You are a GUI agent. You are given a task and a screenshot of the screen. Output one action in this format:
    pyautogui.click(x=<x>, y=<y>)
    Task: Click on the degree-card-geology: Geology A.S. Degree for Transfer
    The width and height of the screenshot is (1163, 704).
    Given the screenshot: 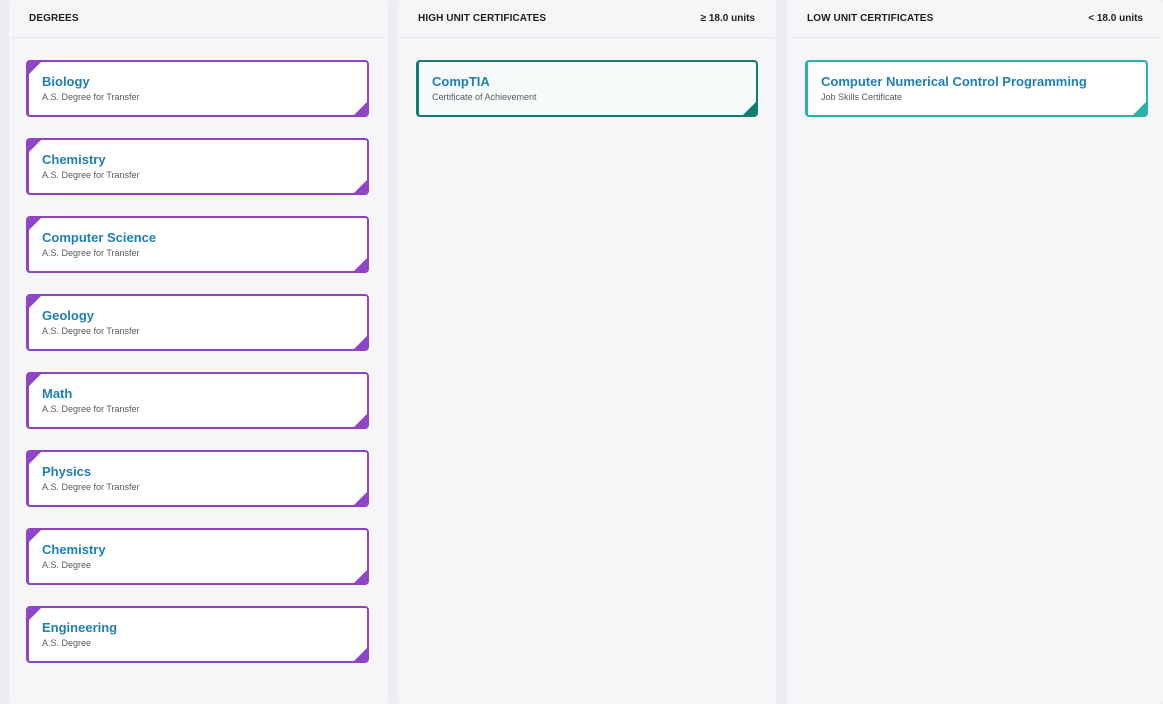 What is the action you would take?
    pyautogui.click(x=197, y=322)
    